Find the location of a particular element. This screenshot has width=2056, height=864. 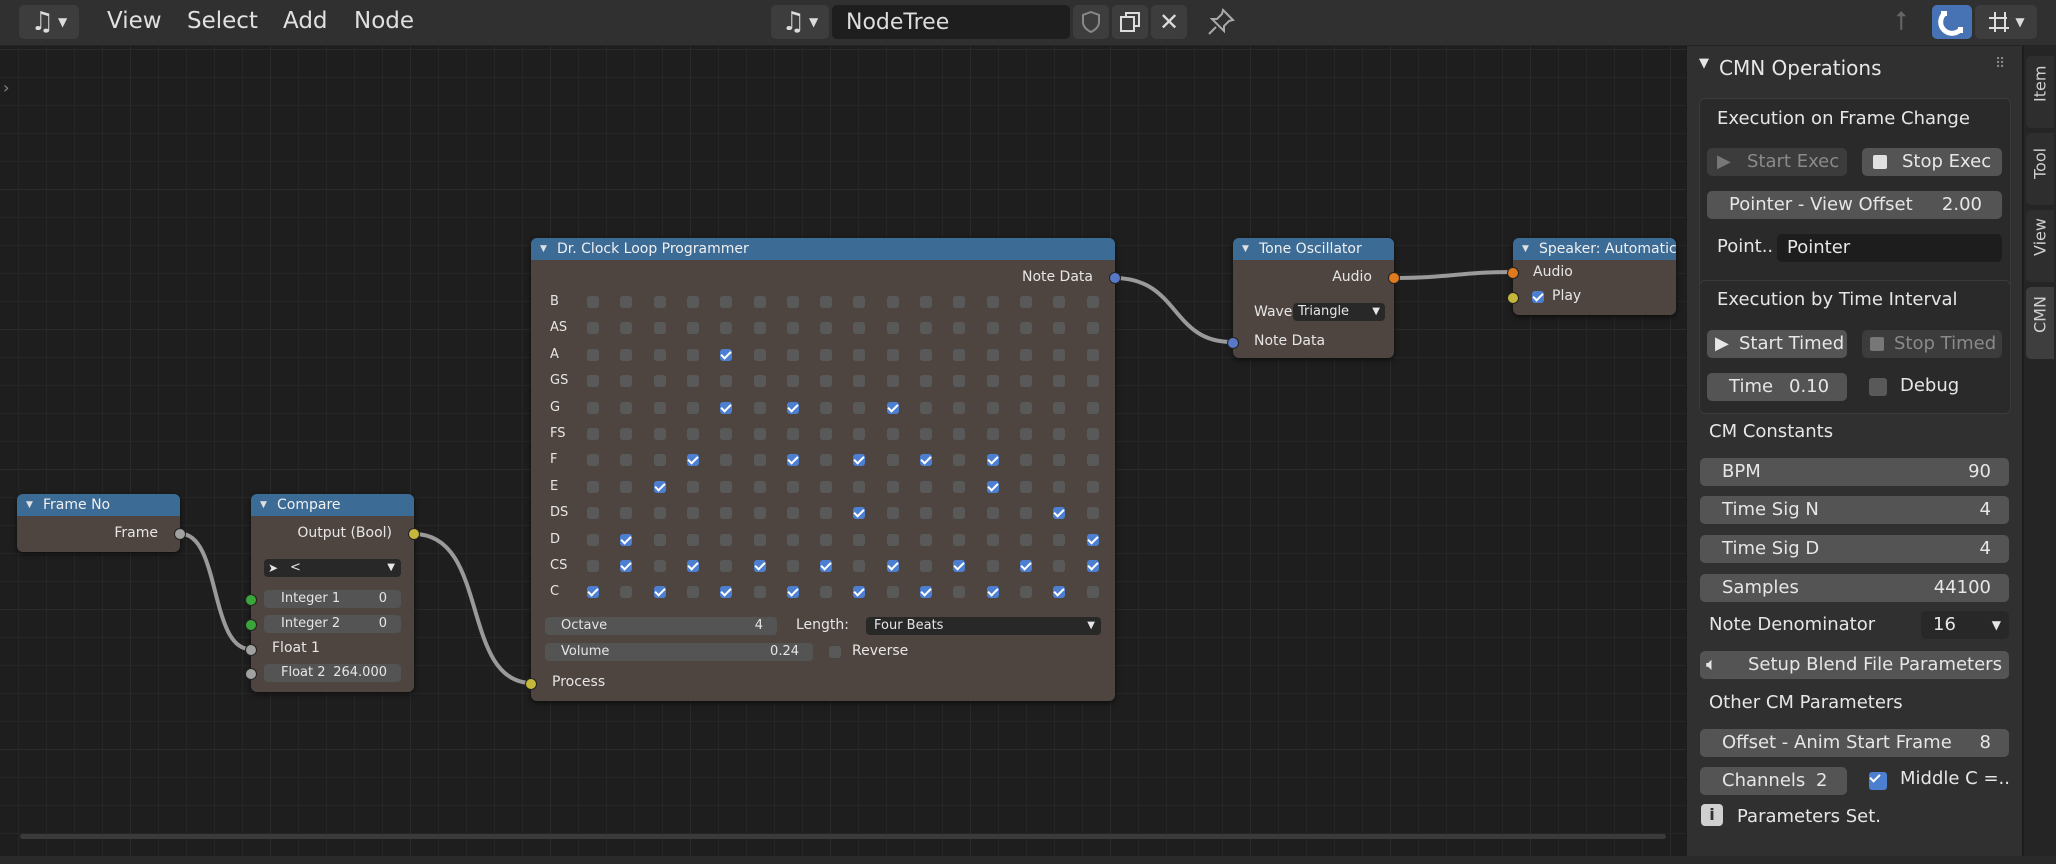

canvas-scrollbar is located at coordinates (843, 836).